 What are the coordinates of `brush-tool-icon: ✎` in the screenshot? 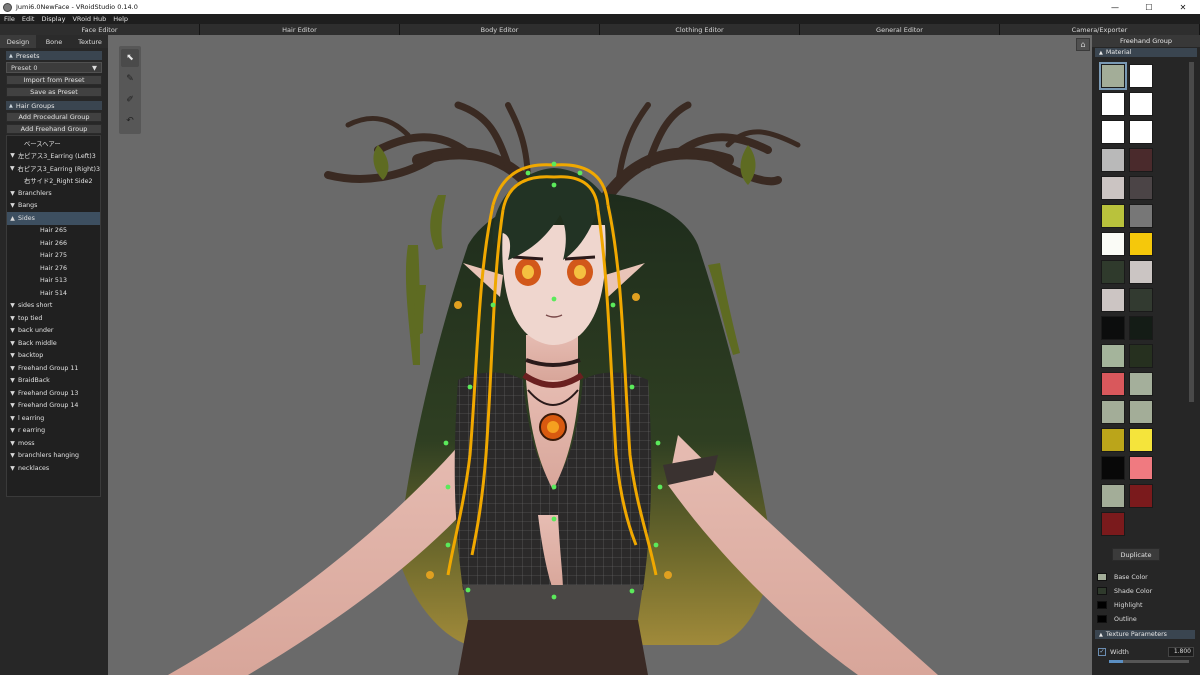 It's located at (130, 79).